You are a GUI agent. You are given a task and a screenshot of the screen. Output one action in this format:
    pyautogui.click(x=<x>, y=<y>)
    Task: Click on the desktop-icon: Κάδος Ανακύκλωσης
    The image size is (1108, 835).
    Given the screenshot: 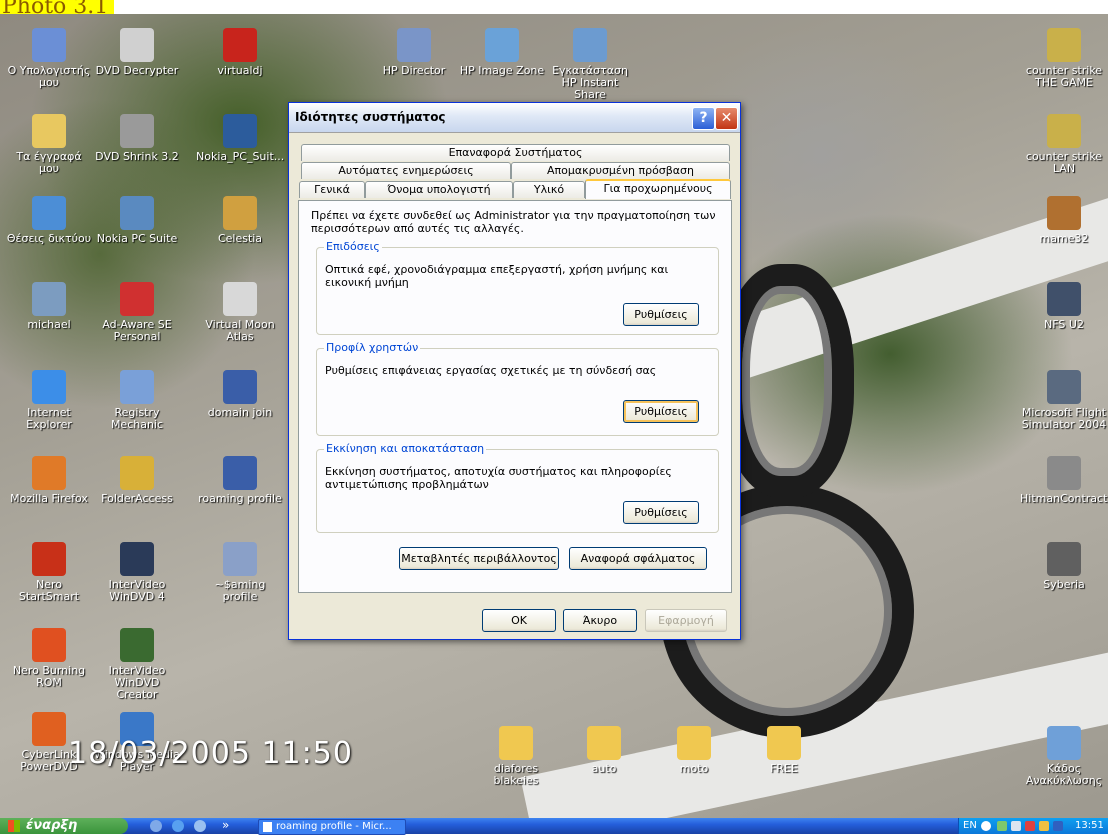 What is the action you would take?
    pyautogui.click(x=1064, y=756)
    